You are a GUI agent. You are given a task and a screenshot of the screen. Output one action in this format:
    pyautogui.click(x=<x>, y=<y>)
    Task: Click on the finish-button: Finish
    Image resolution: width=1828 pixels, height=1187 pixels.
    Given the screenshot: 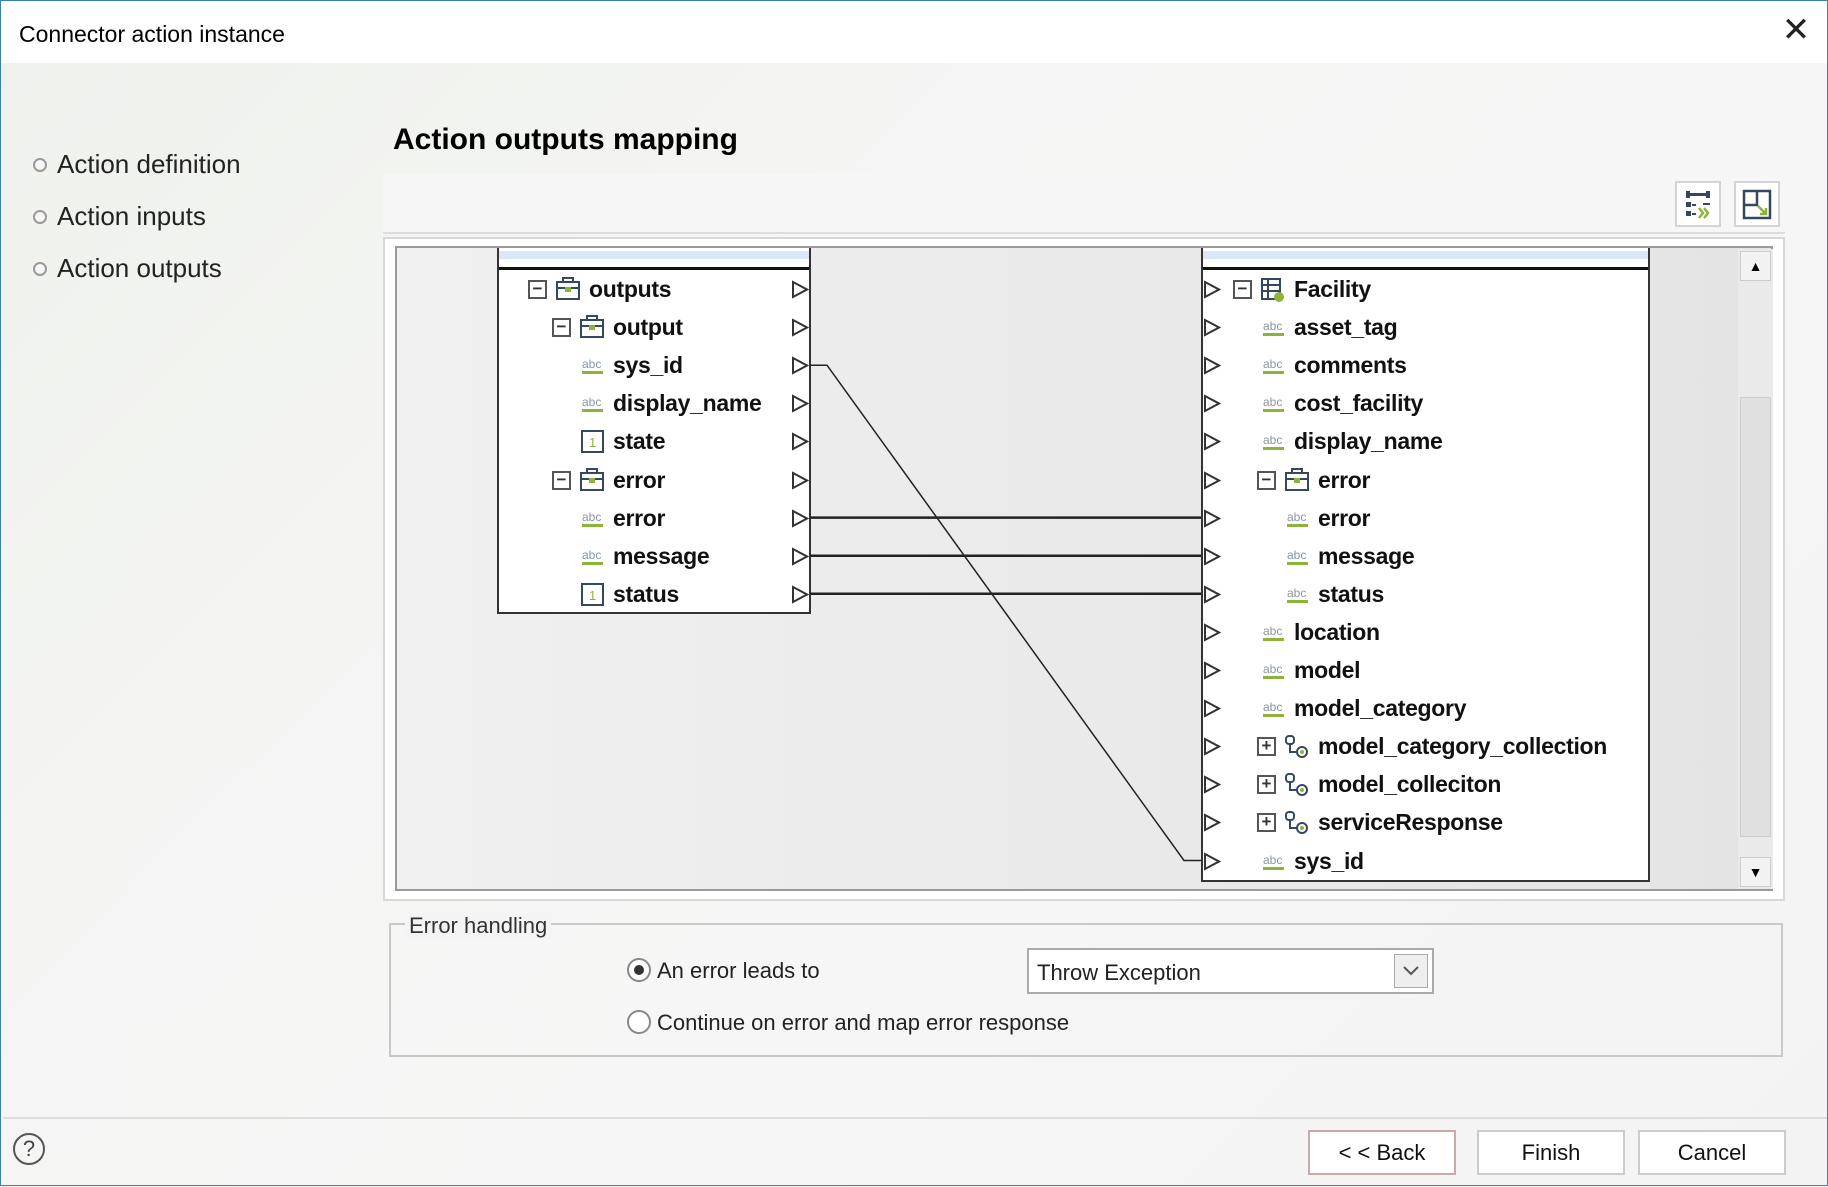 What is the action you would take?
    pyautogui.click(x=1551, y=1152)
    